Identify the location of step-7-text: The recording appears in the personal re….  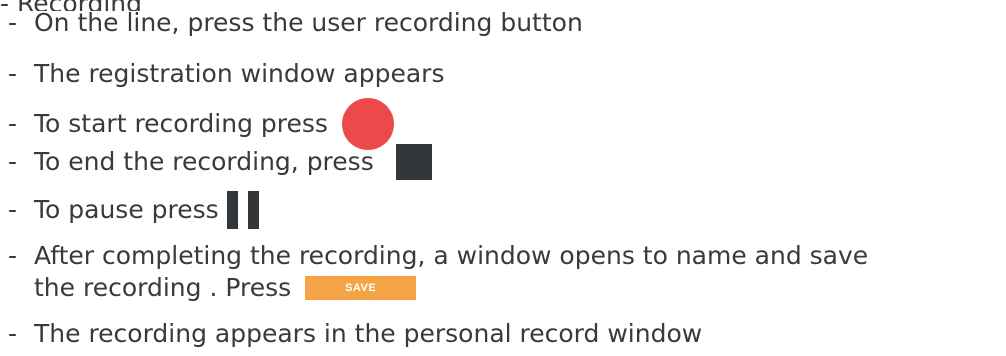
(368, 333).